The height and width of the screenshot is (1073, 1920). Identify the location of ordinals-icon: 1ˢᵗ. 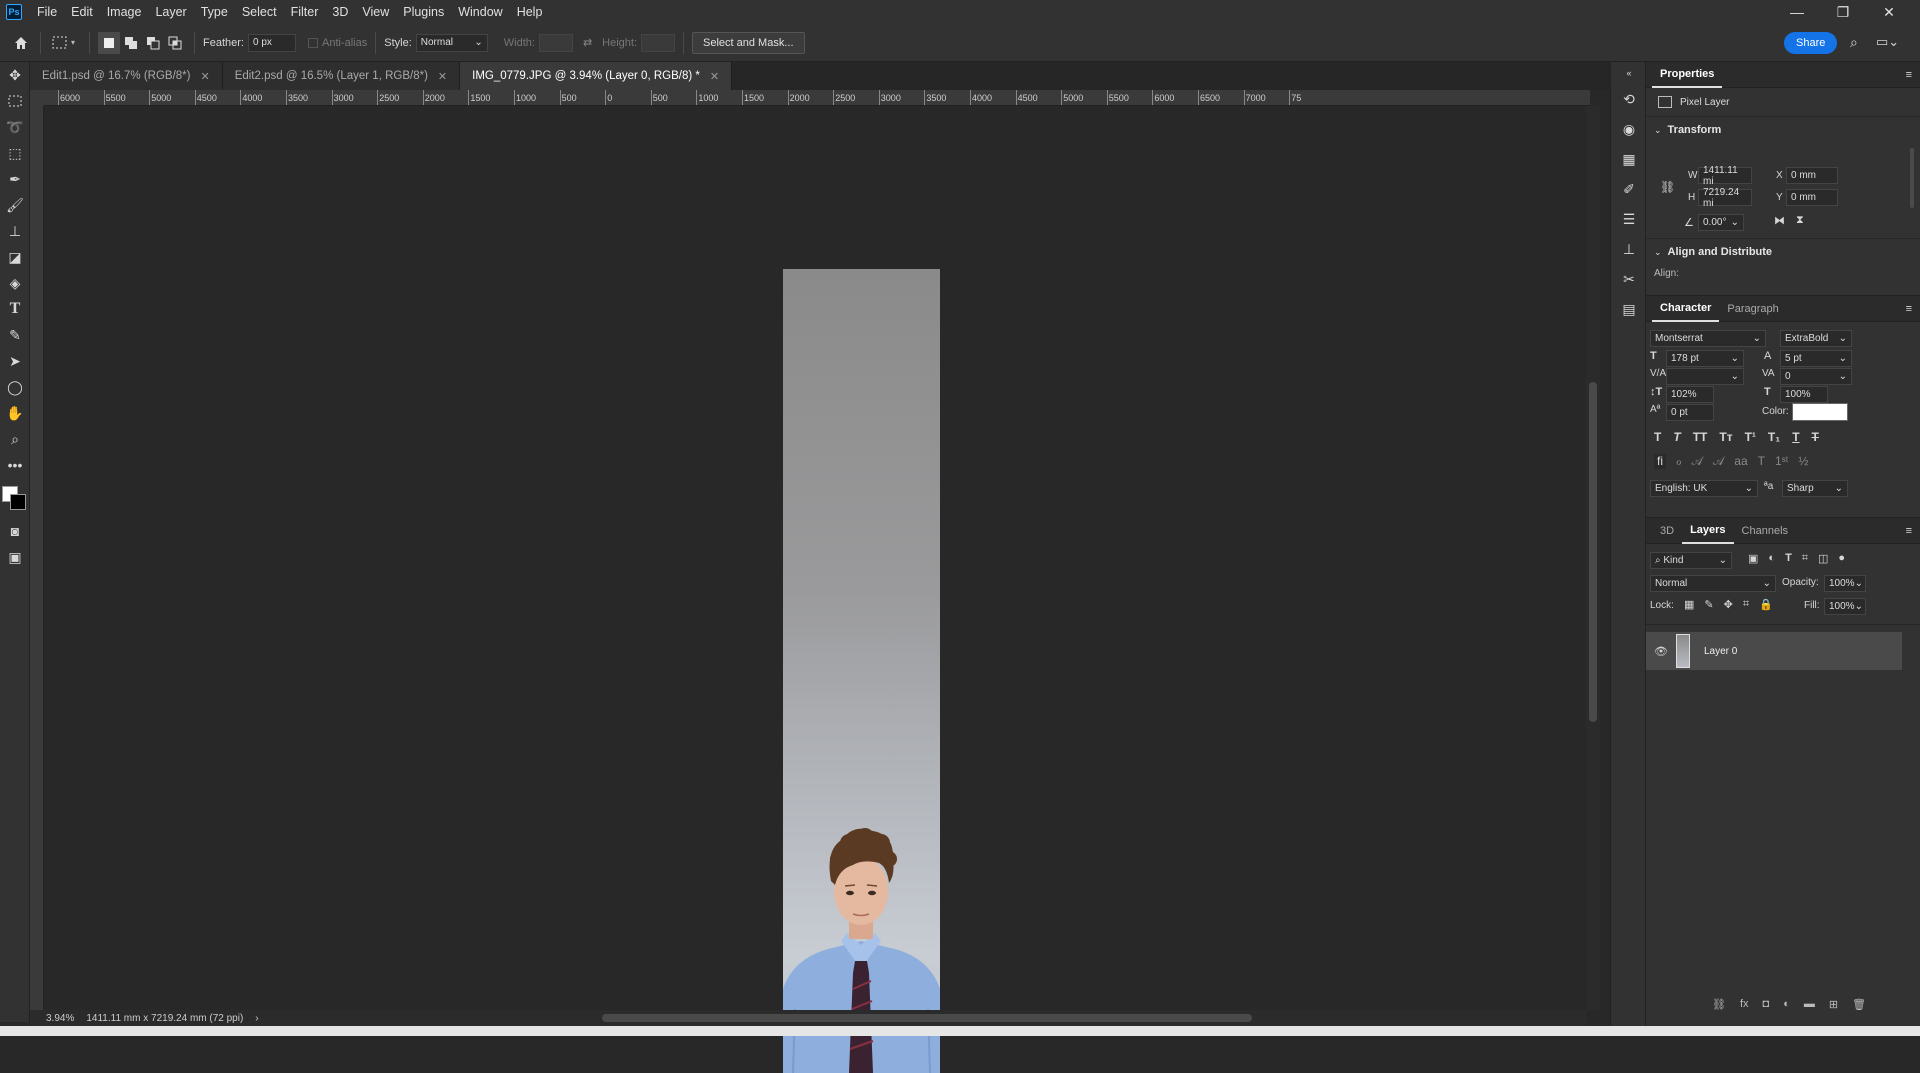
(1781, 461).